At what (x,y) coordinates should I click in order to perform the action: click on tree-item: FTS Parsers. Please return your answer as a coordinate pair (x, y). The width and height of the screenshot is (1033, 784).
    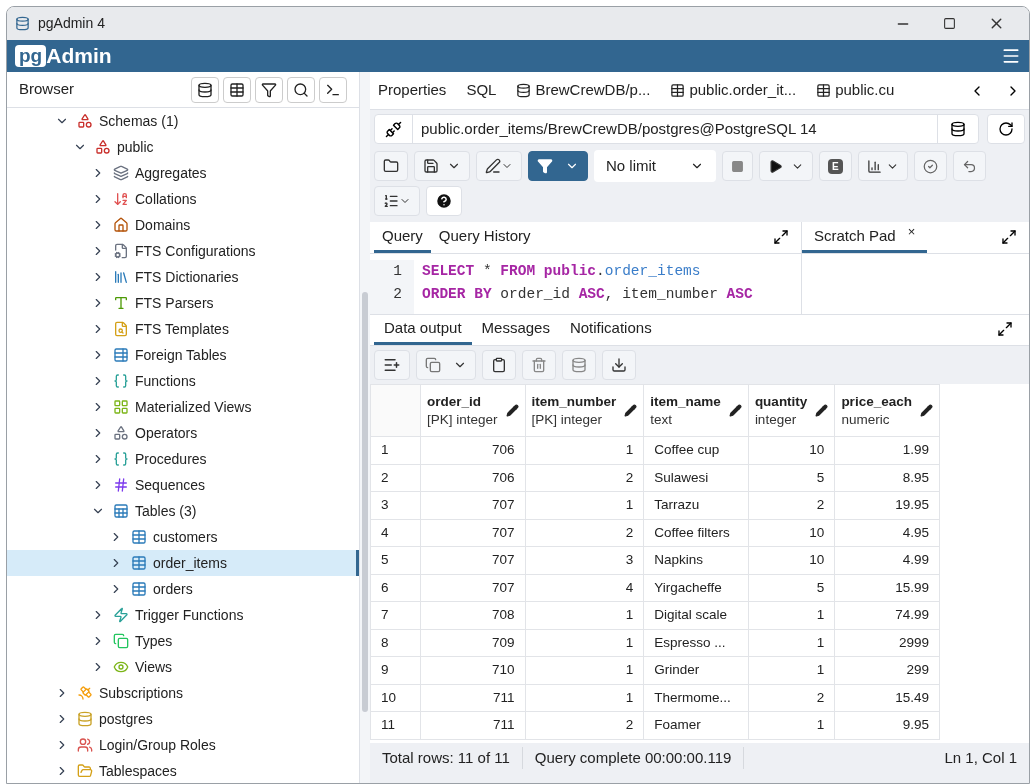
    Looking at the image, I should click on (183, 303).